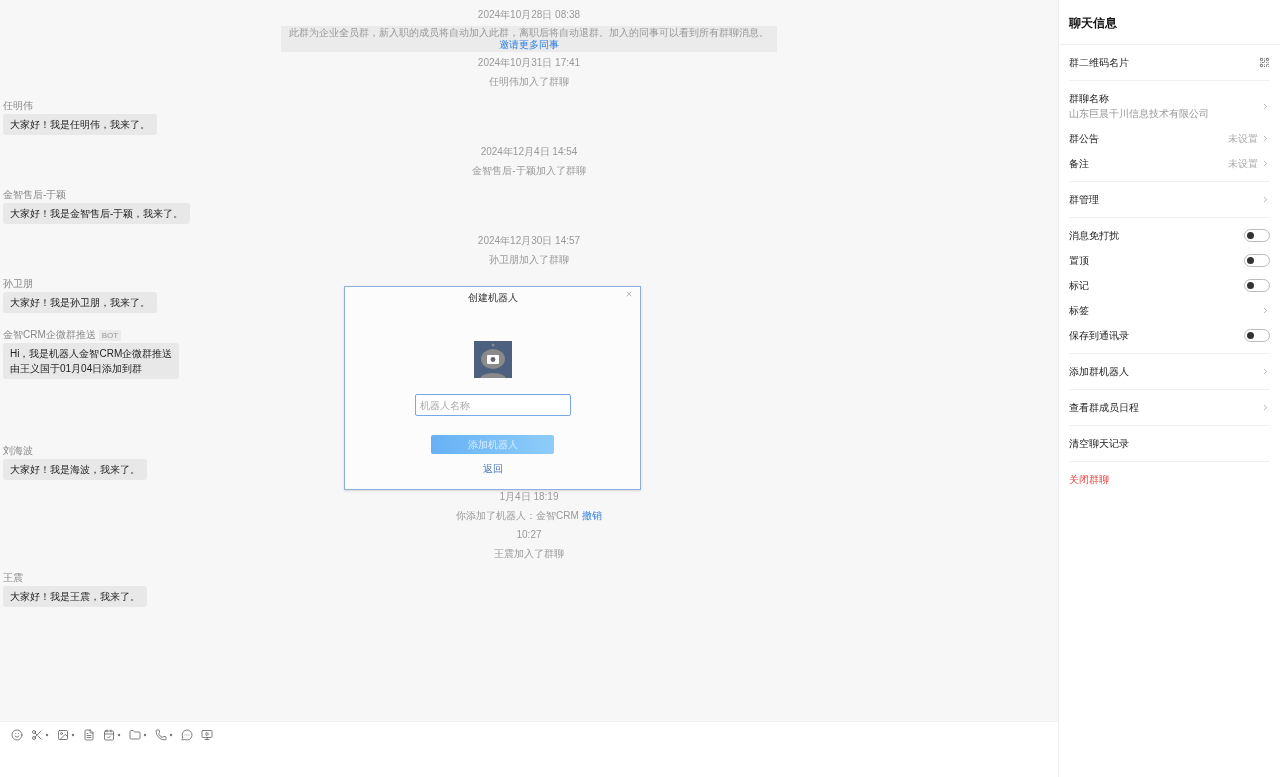 Image resolution: width=1280 pixels, height=777 pixels. I want to click on dialog-title: 创建机器人, so click(492, 298).